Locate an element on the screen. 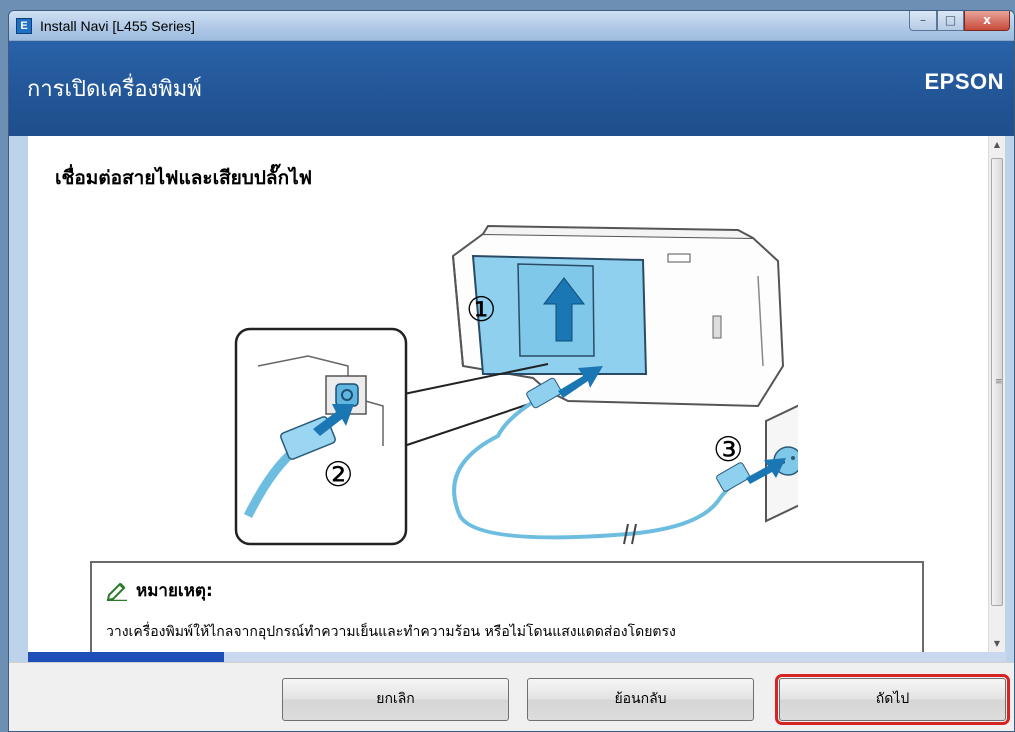  epson-logo: EPSON is located at coordinates (964, 81).